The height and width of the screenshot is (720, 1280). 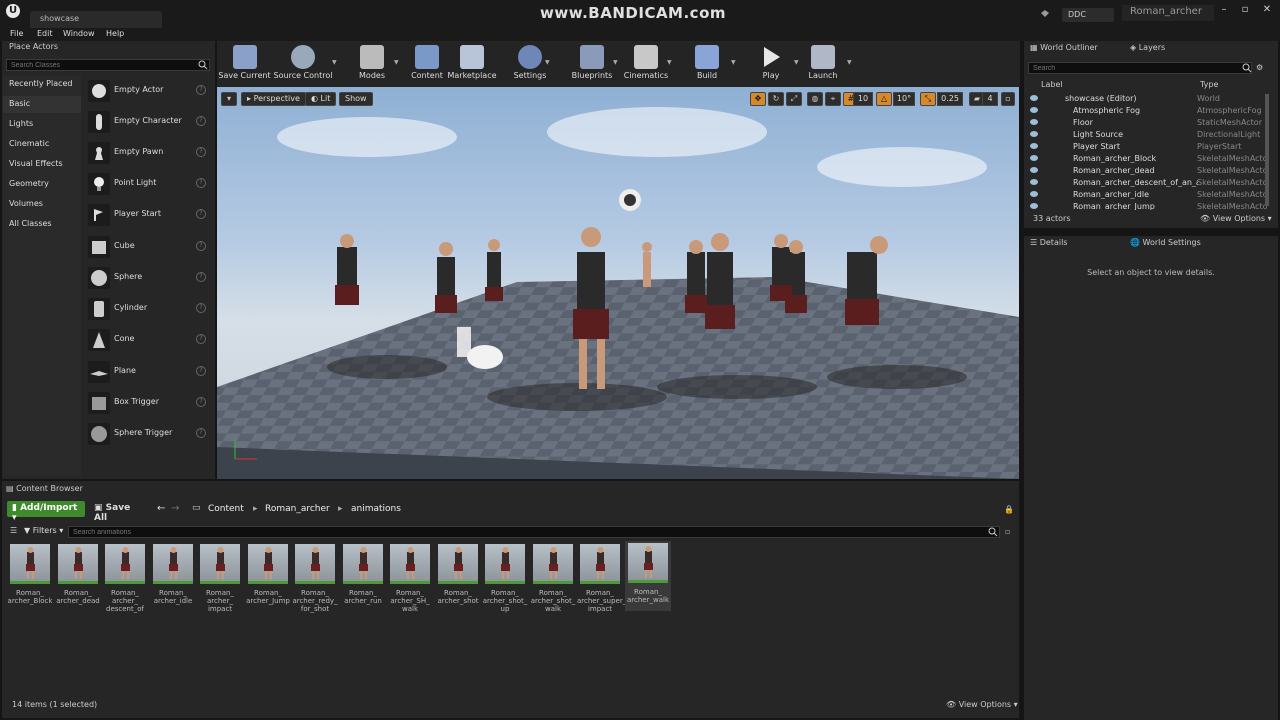 I want to click on blueprints-button: Blueprints, so click(x=592, y=64).